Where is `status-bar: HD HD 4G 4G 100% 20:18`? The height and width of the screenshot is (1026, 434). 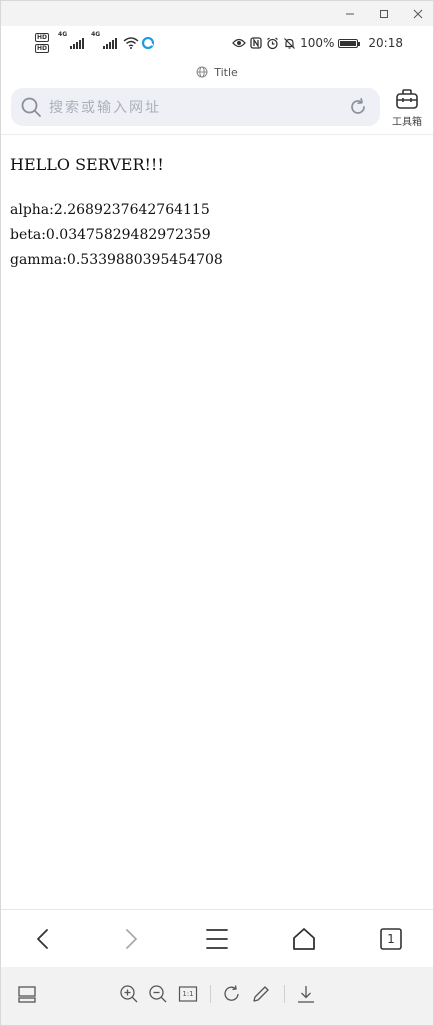
status-bar: HD HD 4G 4G 100% 20:18 is located at coordinates (217, 44).